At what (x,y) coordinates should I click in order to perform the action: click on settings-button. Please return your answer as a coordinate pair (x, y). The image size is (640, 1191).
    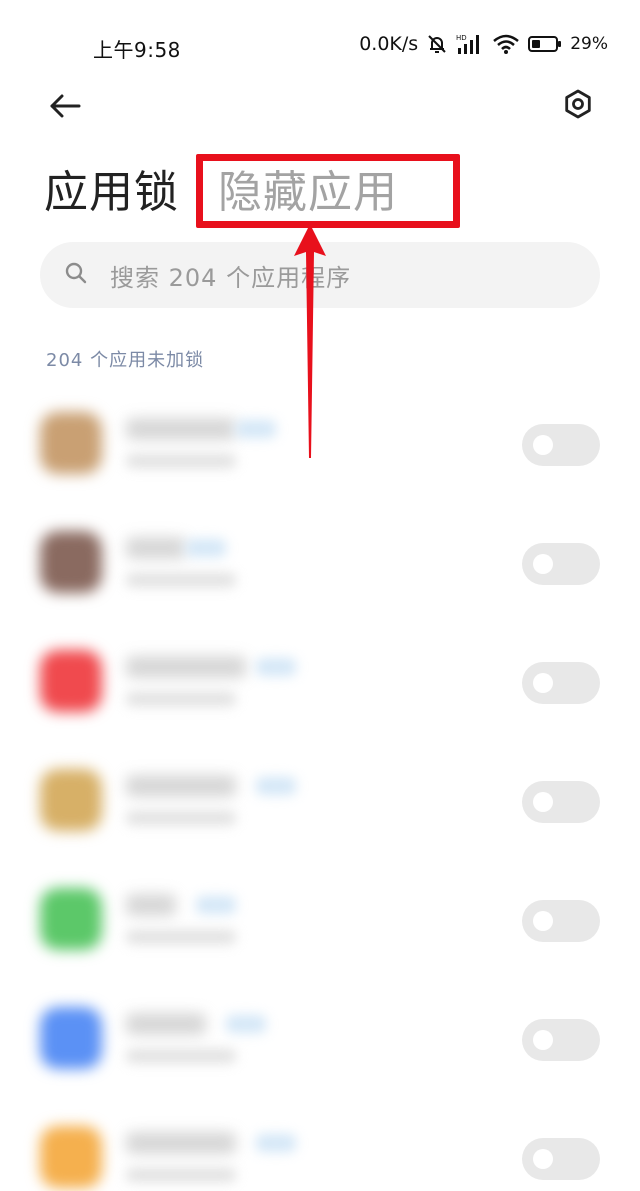
    Looking at the image, I should click on (578, 106).